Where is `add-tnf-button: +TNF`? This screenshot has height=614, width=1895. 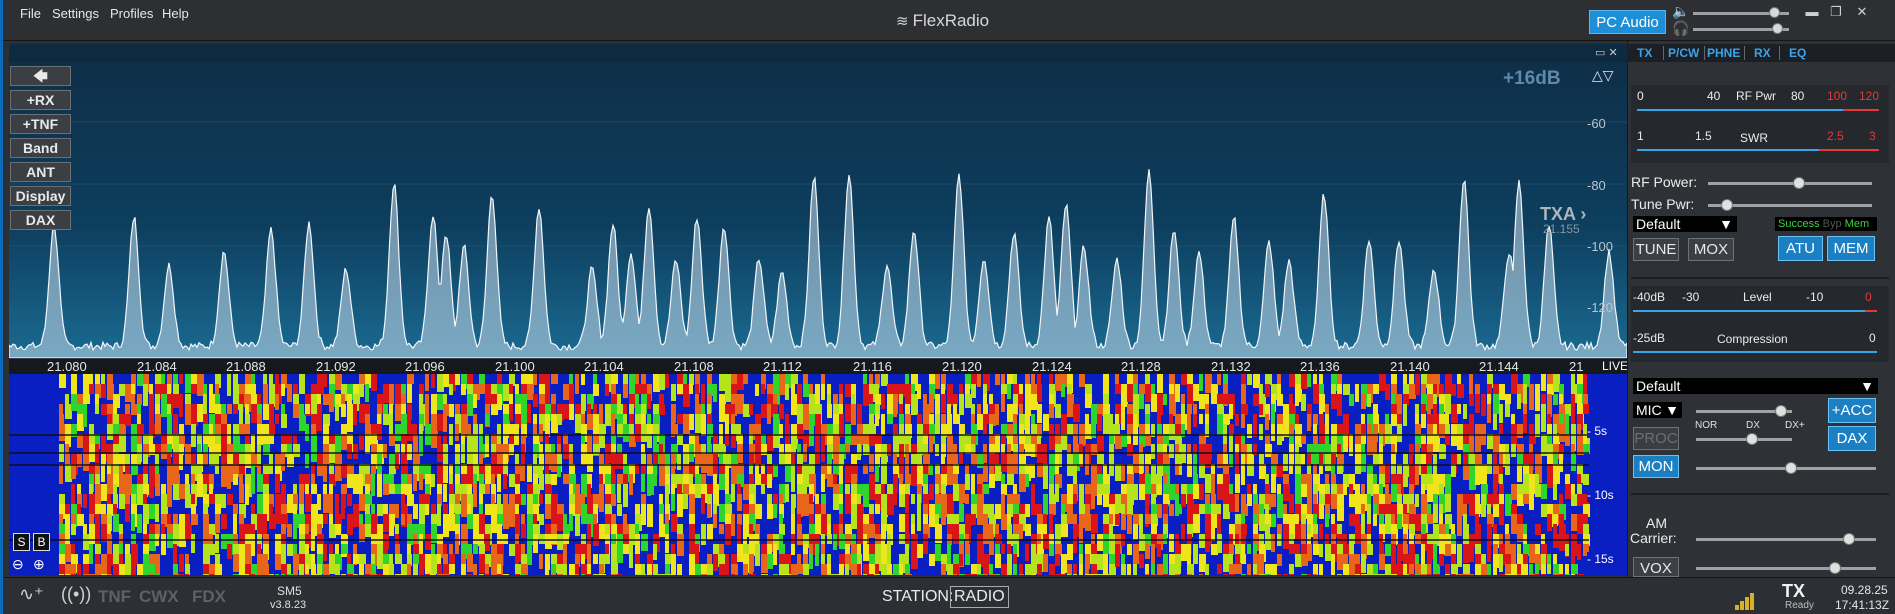
add-tnf-button: +TNF is located at coordinates (40, 124).